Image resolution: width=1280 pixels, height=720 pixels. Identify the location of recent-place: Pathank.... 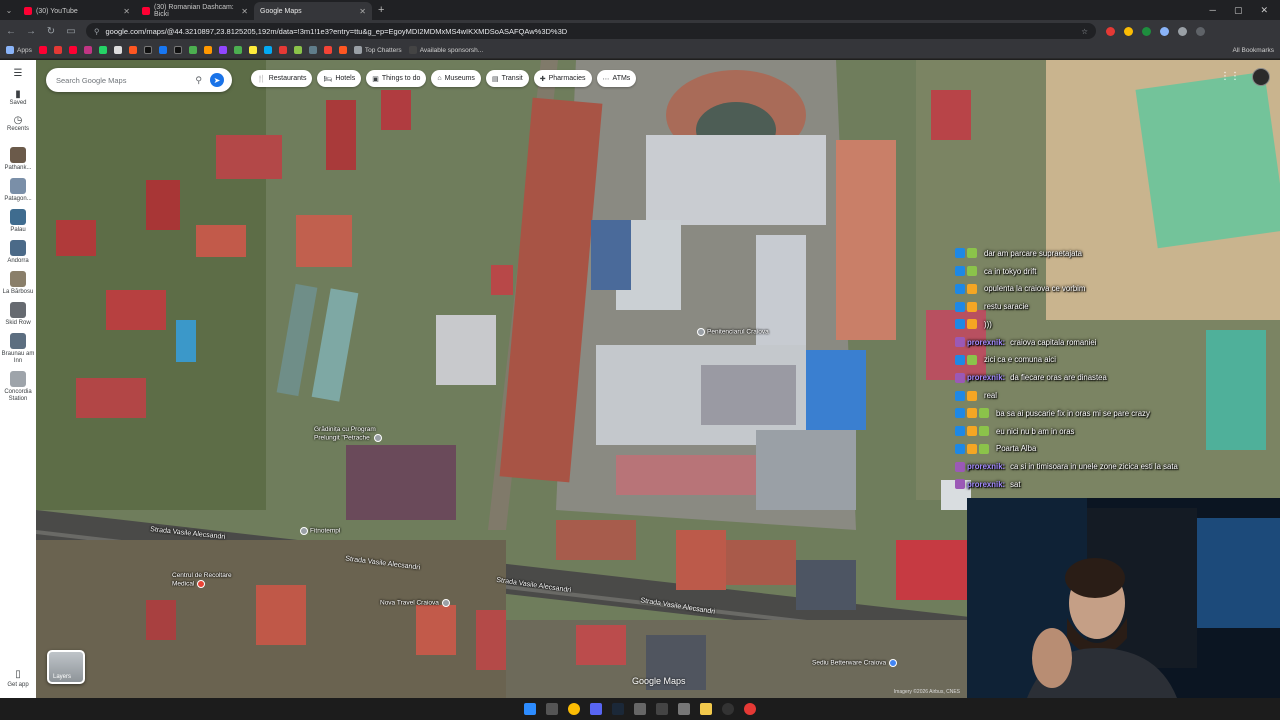
(18, 159).